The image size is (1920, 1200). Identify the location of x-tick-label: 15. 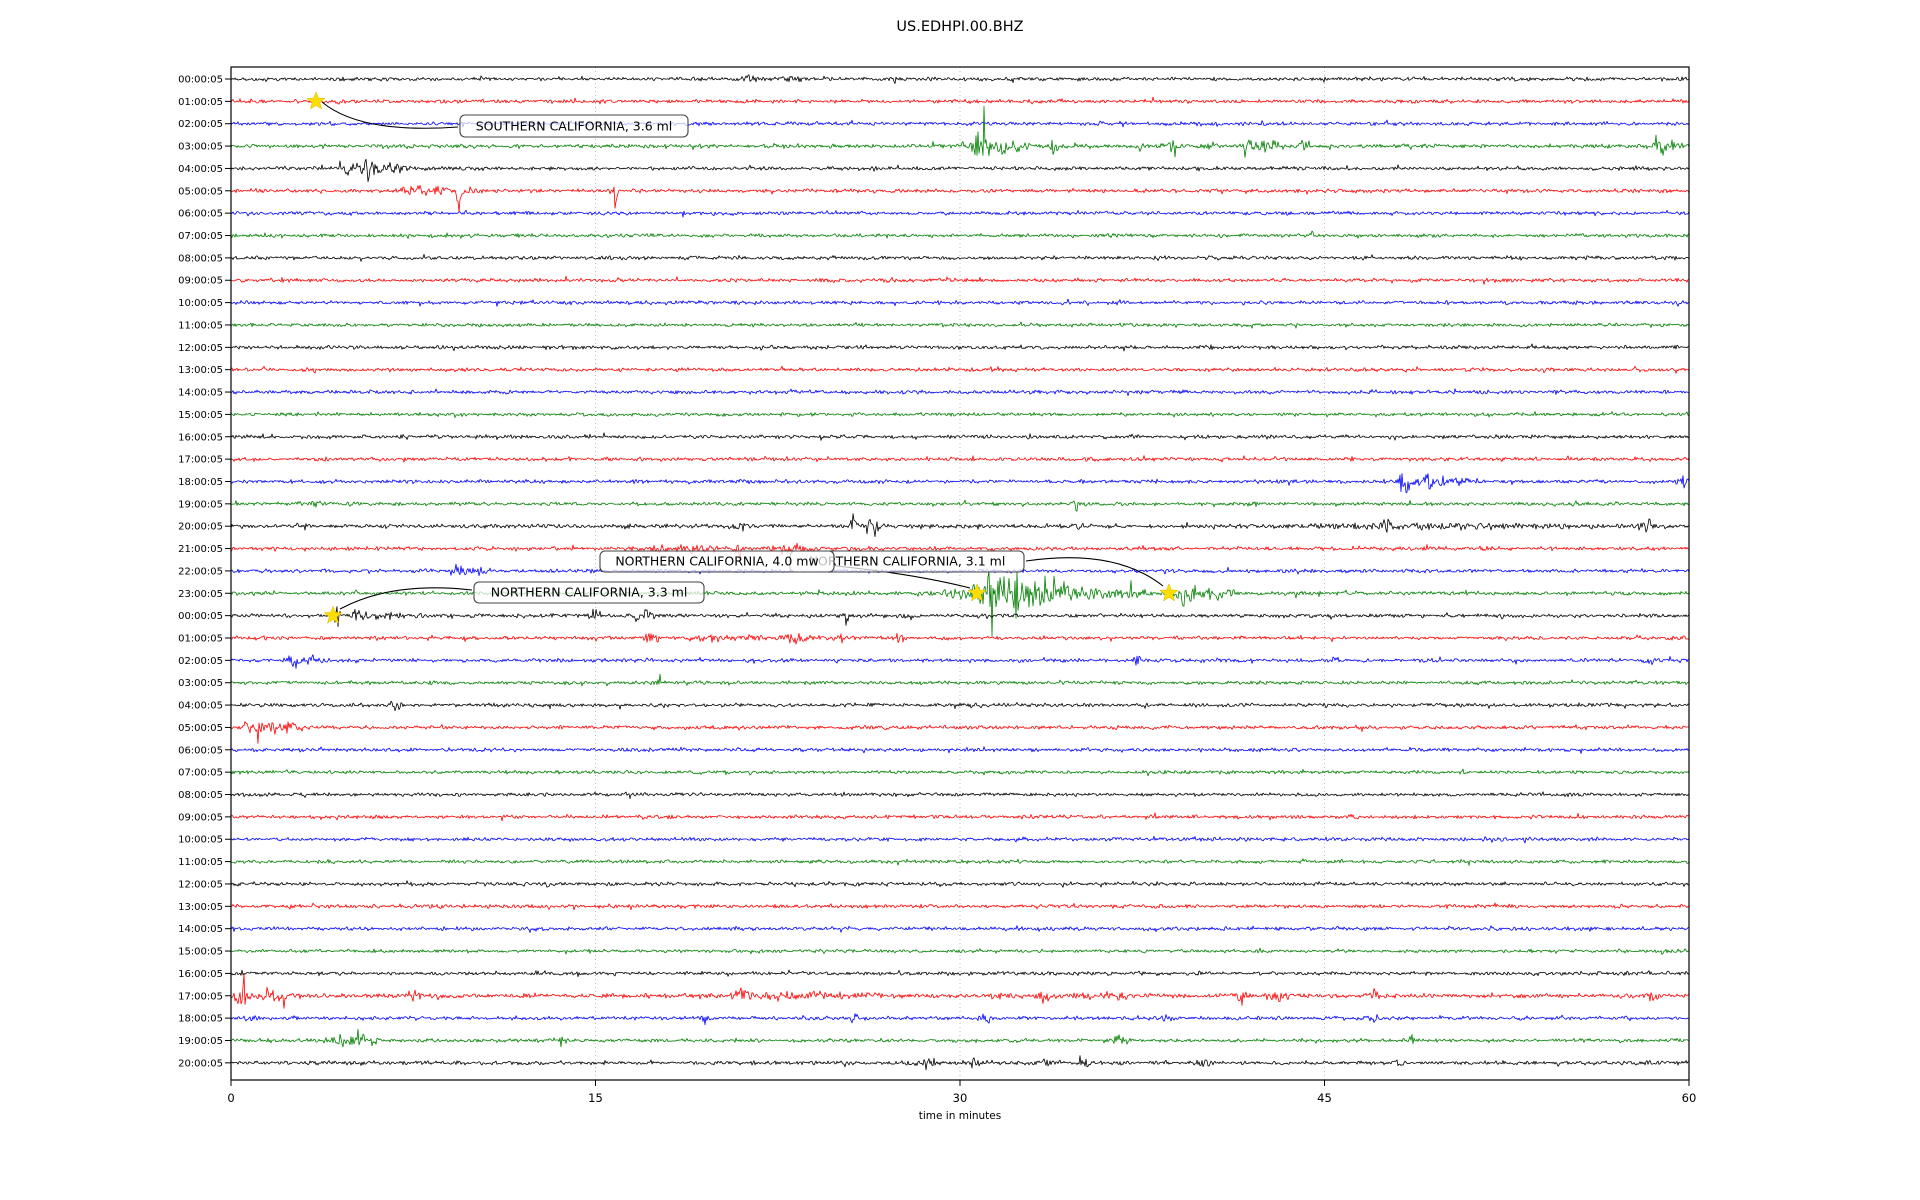
(595, 1098).